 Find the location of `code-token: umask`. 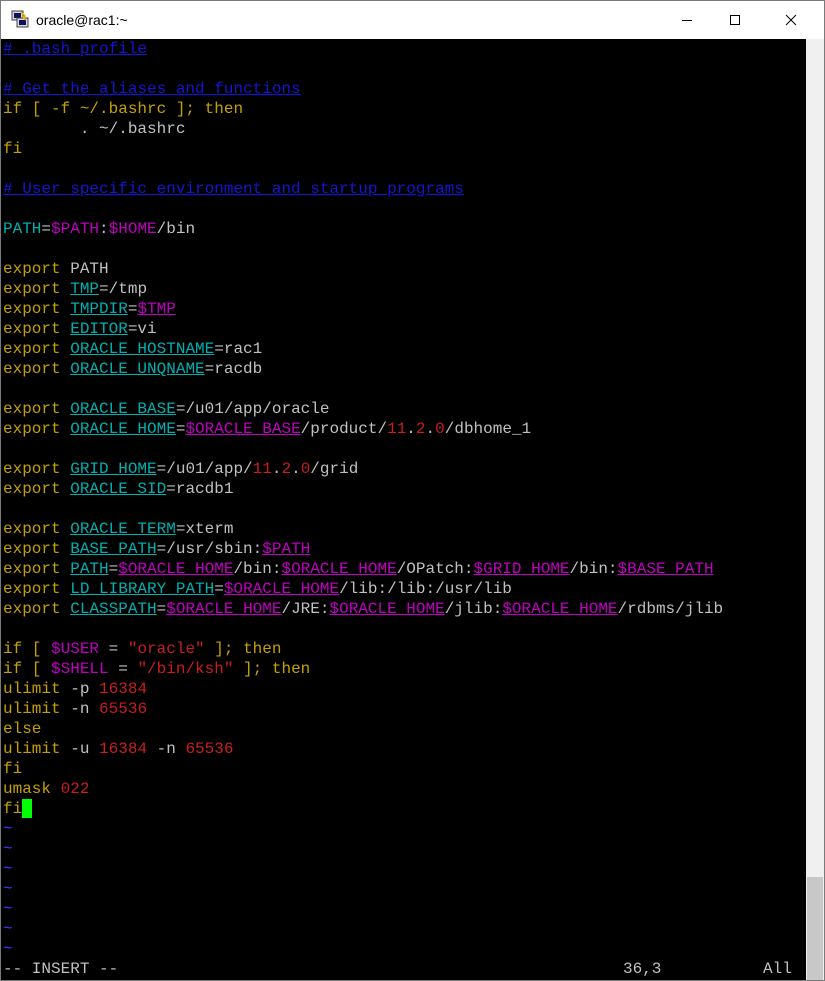

code-token: umask is located at coordinates (32, 789).